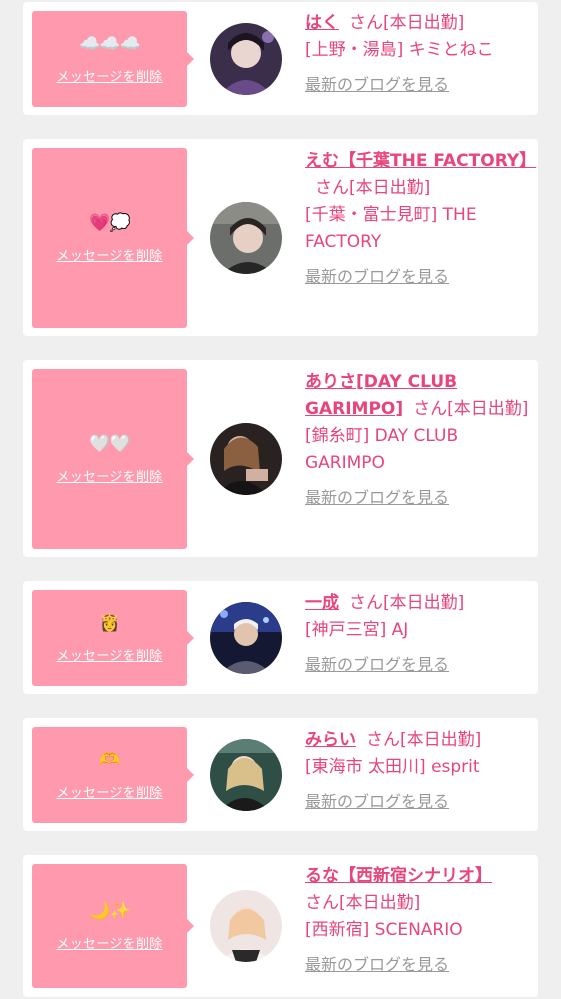  Describe the element at coordinates (113, 775) in the screenshot. I see `message-bubble: 🫶 メッセージを削除` at that location.